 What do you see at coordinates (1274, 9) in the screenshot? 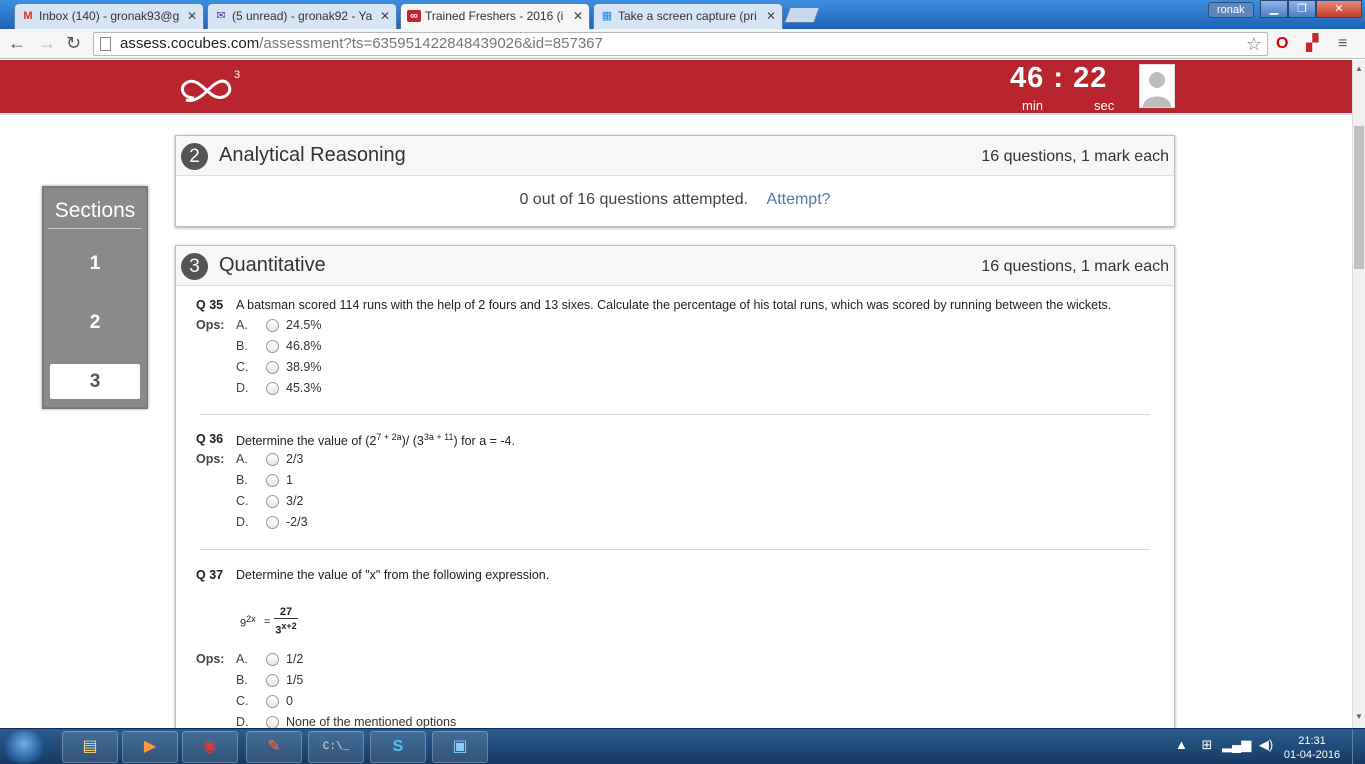
I see `minimize-icon: ▁` at bounding box center [1274, 9].